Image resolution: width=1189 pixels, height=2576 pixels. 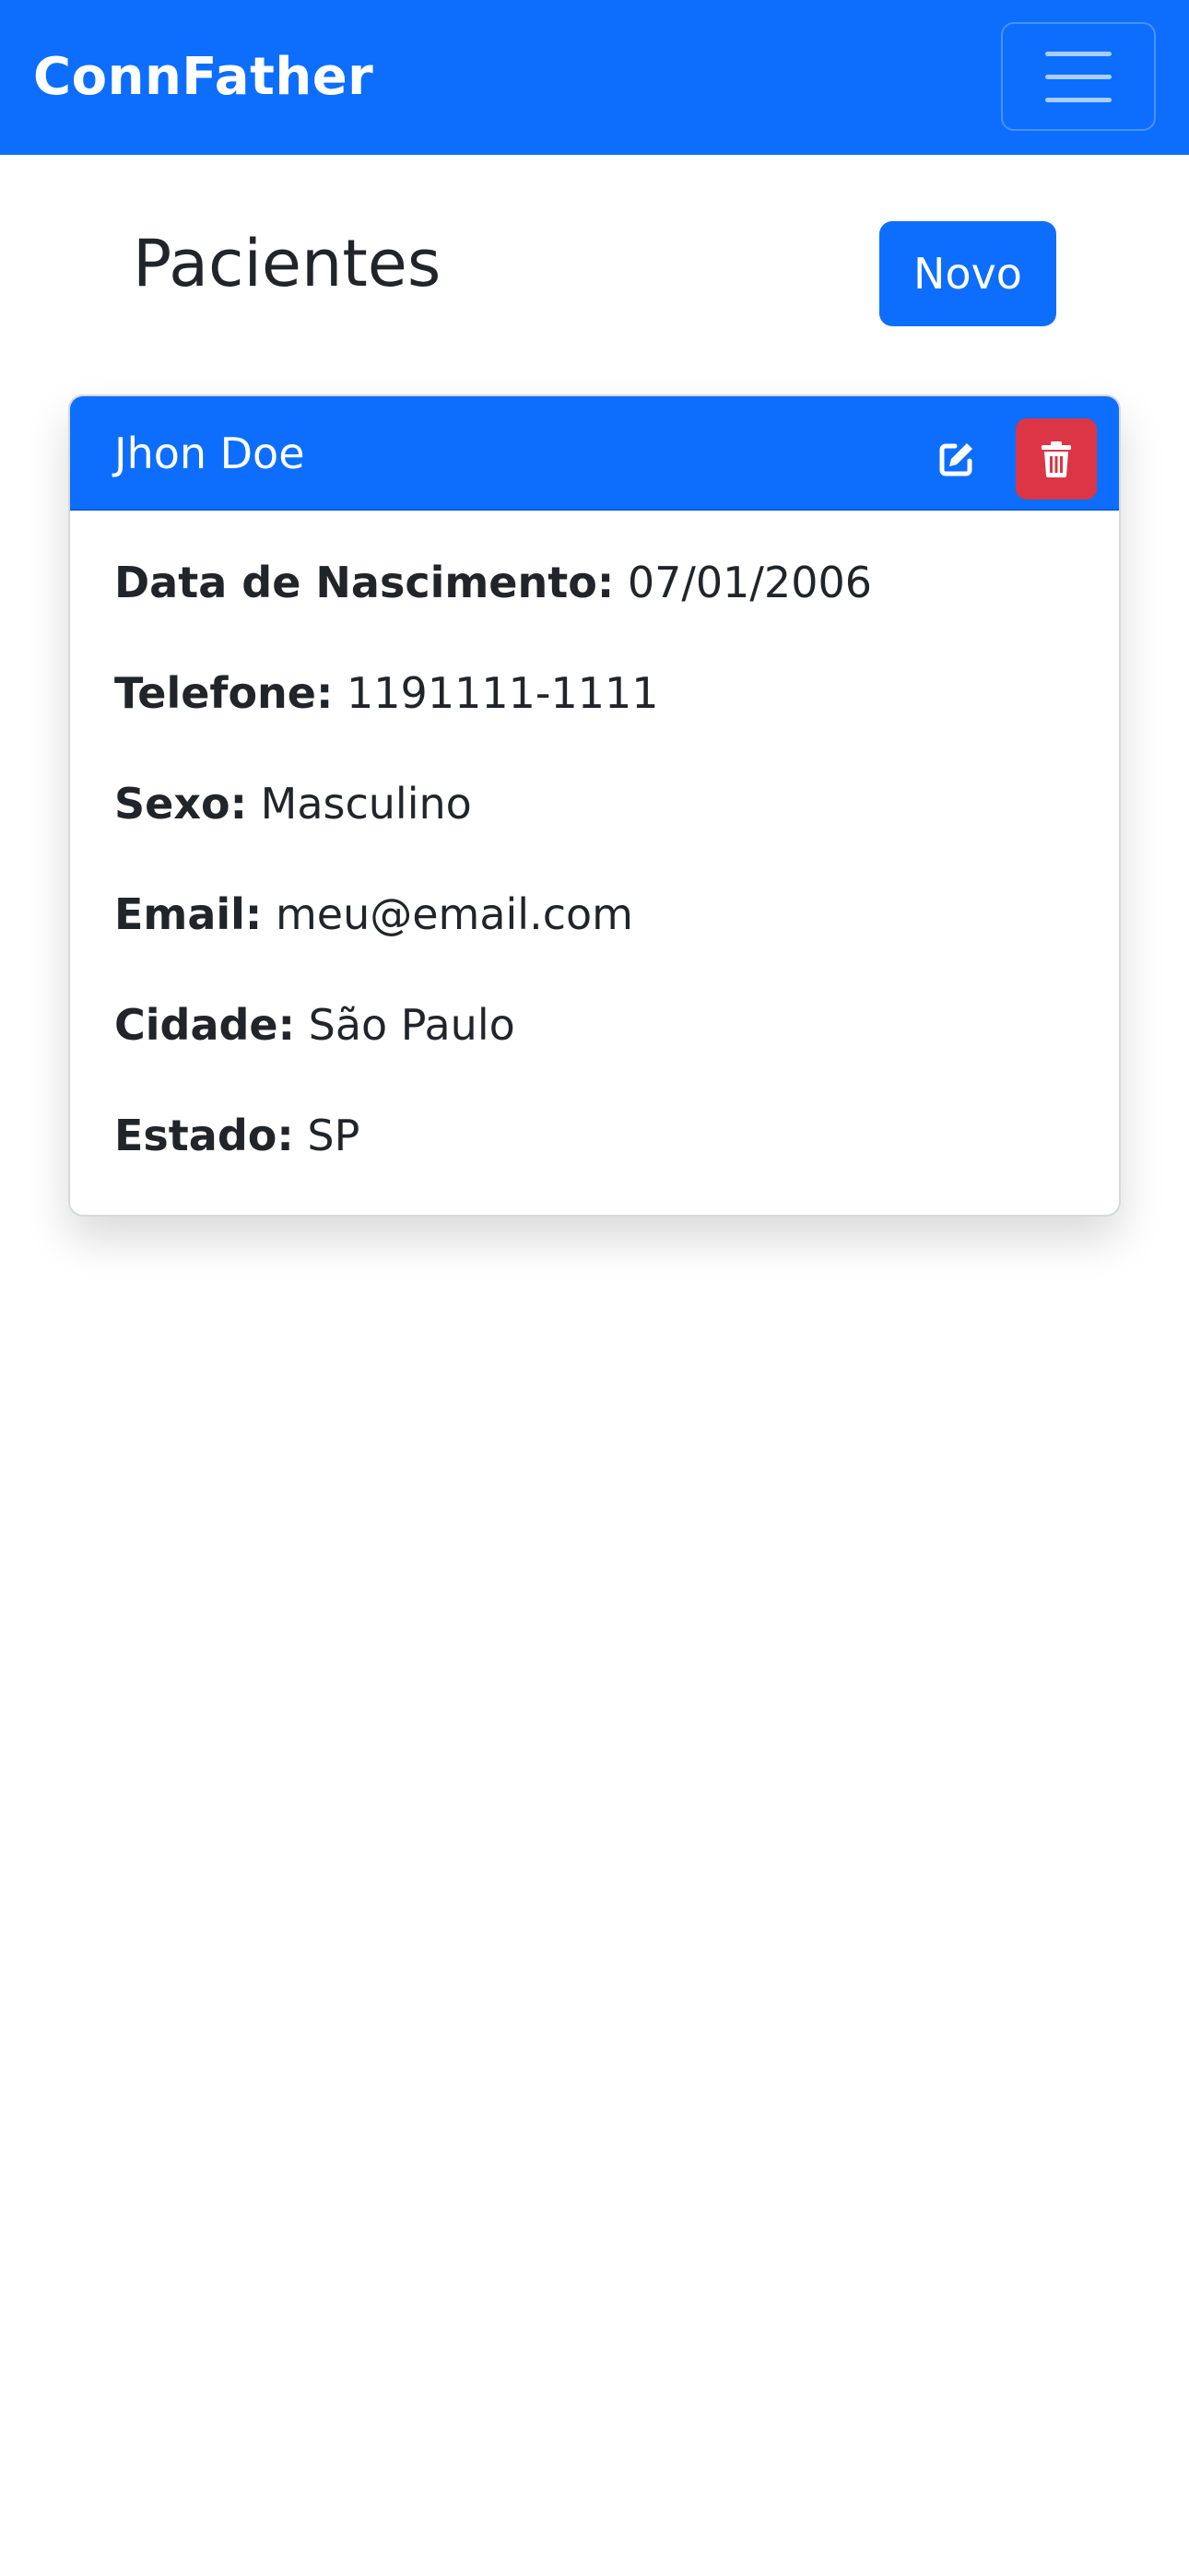 What do you see at coordinates (594, 453) in the screenshot?
I see `patient-card-header: Jhon Doe` at bounding box center [594, 453].